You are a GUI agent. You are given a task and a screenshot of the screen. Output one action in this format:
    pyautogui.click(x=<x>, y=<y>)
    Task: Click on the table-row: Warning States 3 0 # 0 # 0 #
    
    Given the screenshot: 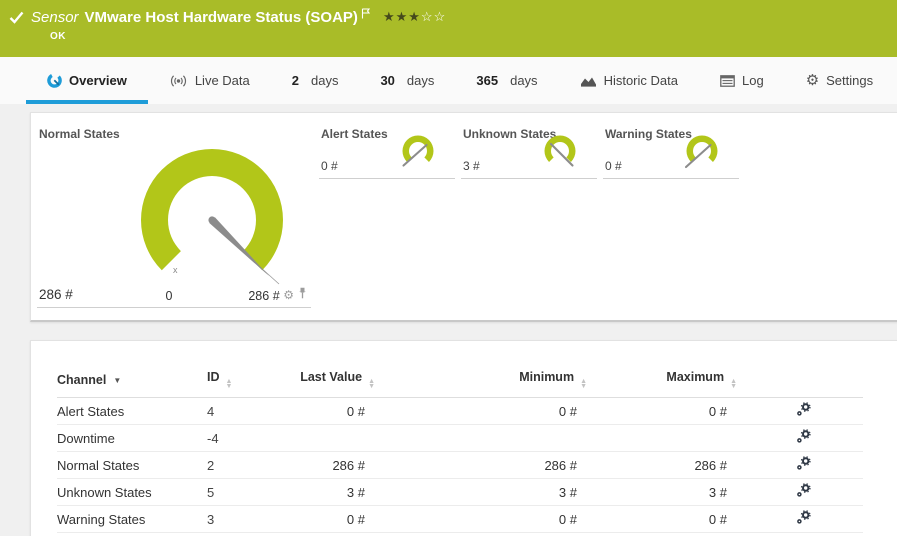 What is the action you would take?
    pyautogui.click(x=460, y=519)
    